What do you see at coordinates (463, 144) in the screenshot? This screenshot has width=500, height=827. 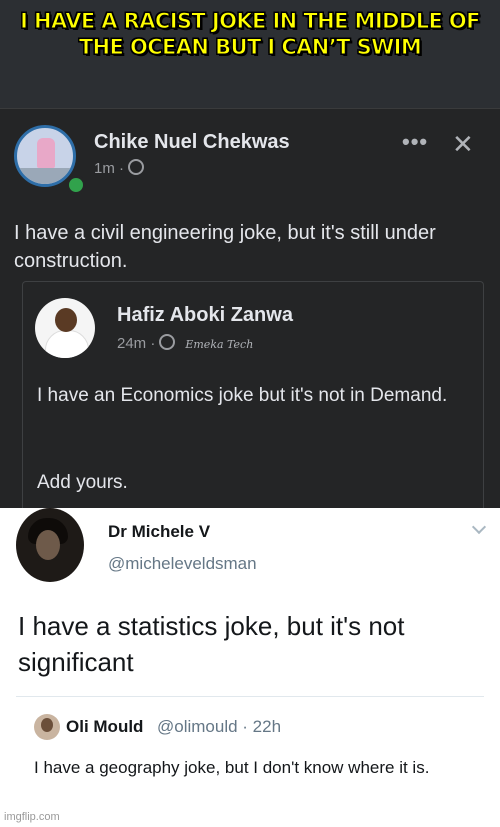 I see `close-button: ✕` at bounding box center [463, 144].